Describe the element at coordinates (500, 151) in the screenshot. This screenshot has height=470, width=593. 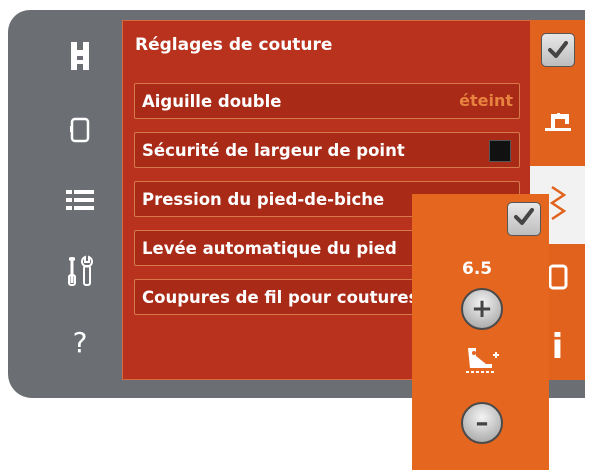
I see `stitch-width-safety-checkbox` at that location.